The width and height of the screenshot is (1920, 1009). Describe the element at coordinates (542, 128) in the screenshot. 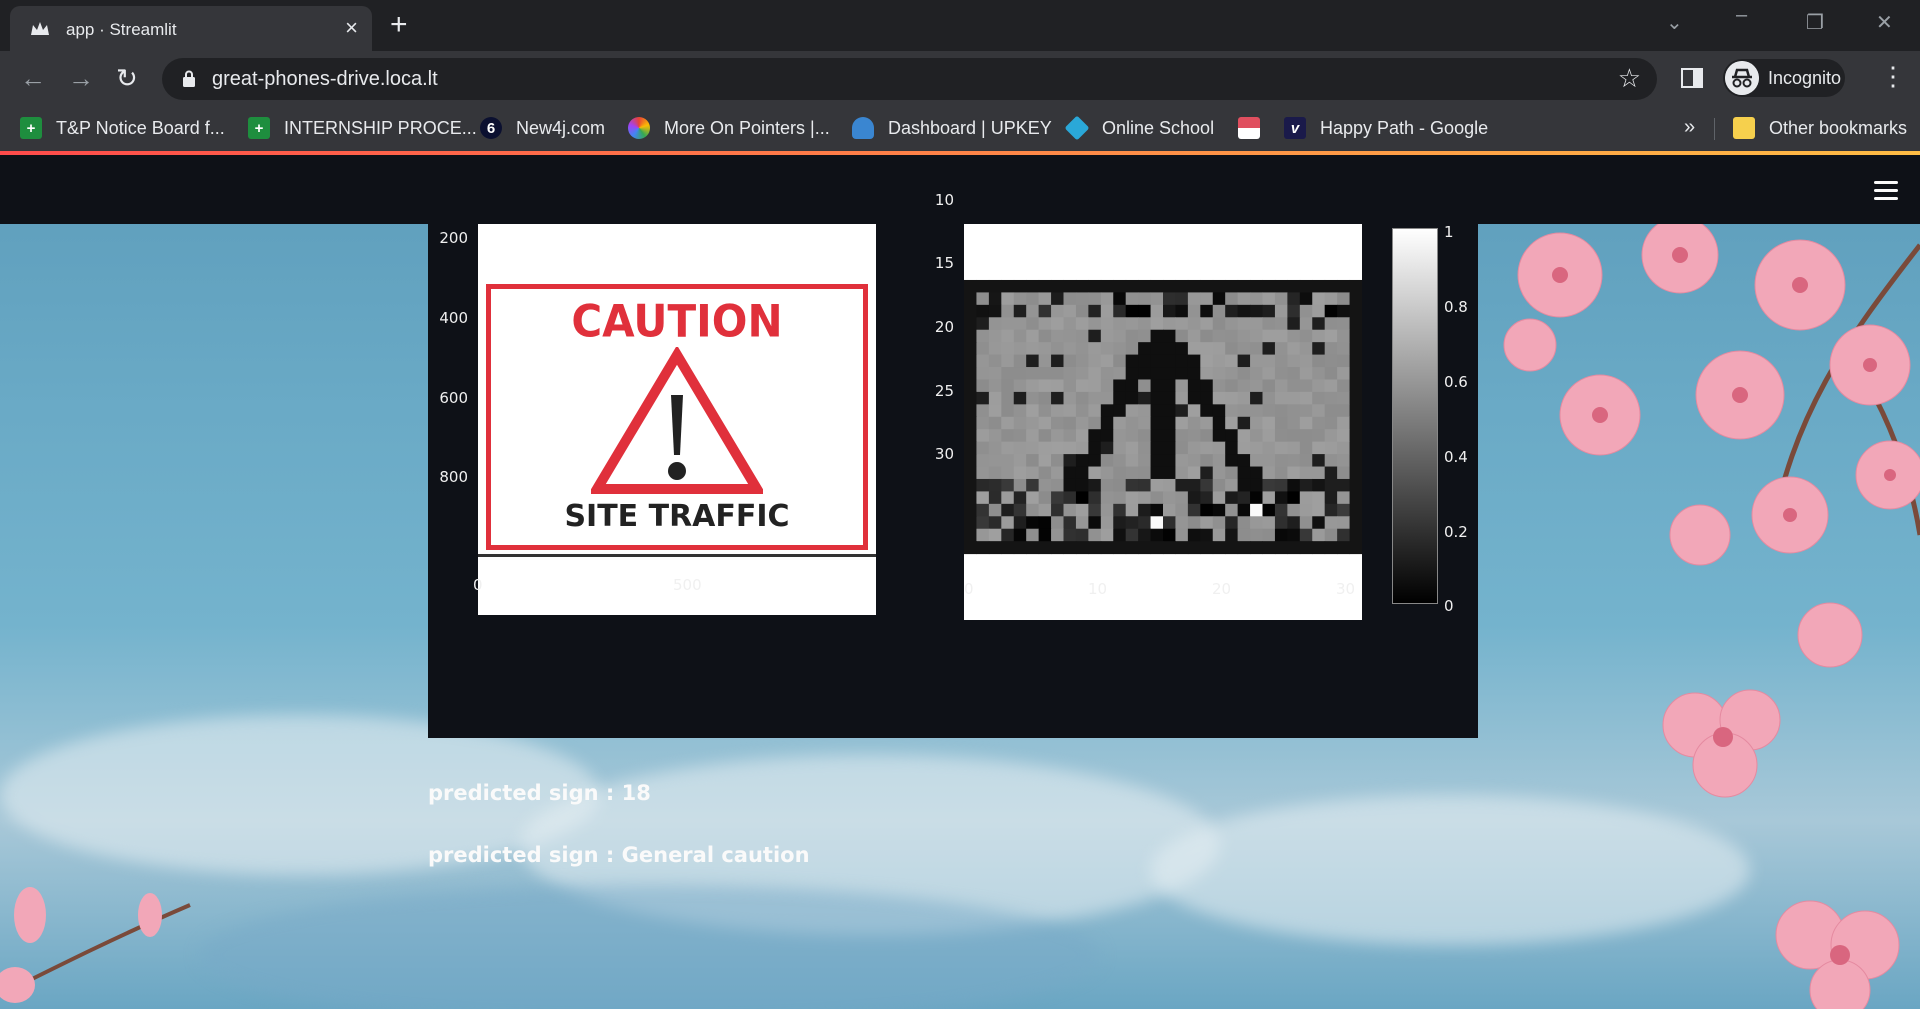

I see `bookmark-new4j: 6 New4j.com` at that location.